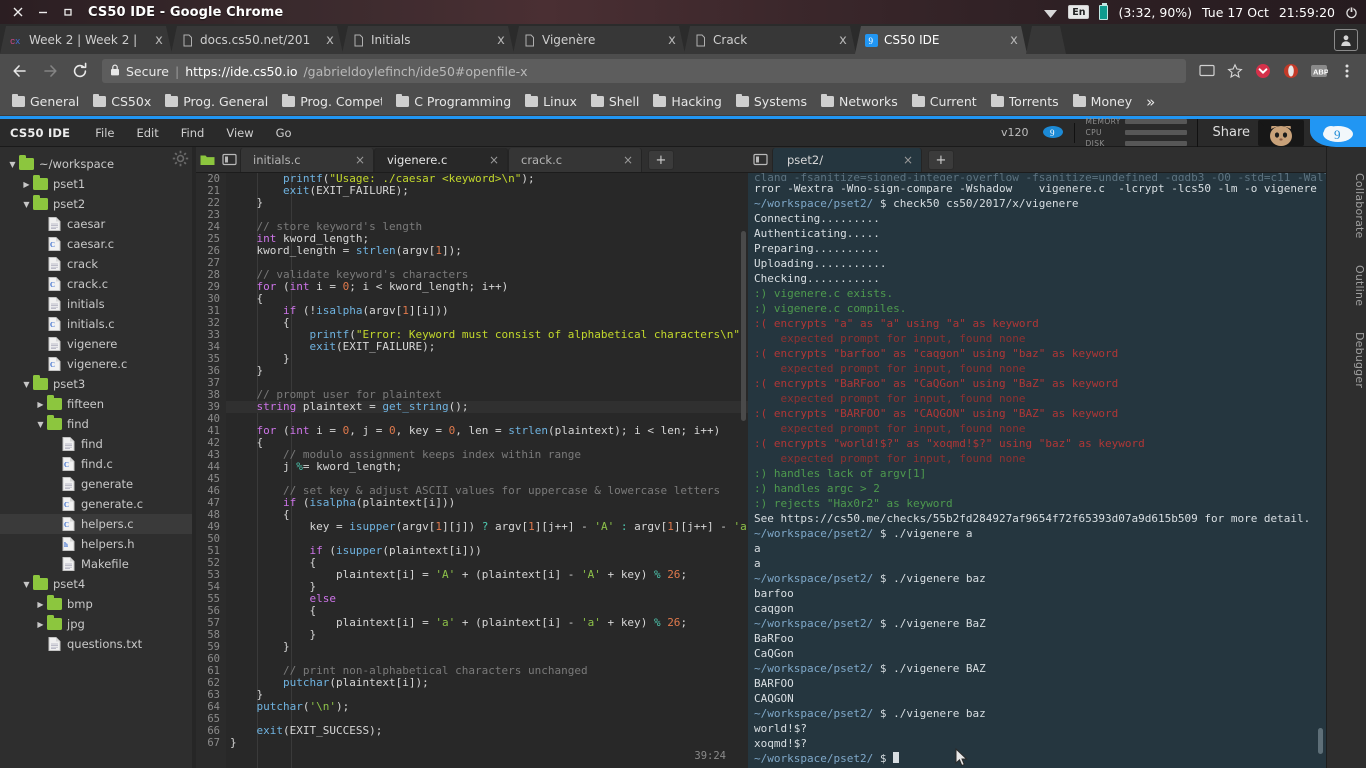  What do you see at coordinates (487, 683) in the screenshot?
I see `code-line: putchar(plaintext[i]);` at bounding box center [487, 683].